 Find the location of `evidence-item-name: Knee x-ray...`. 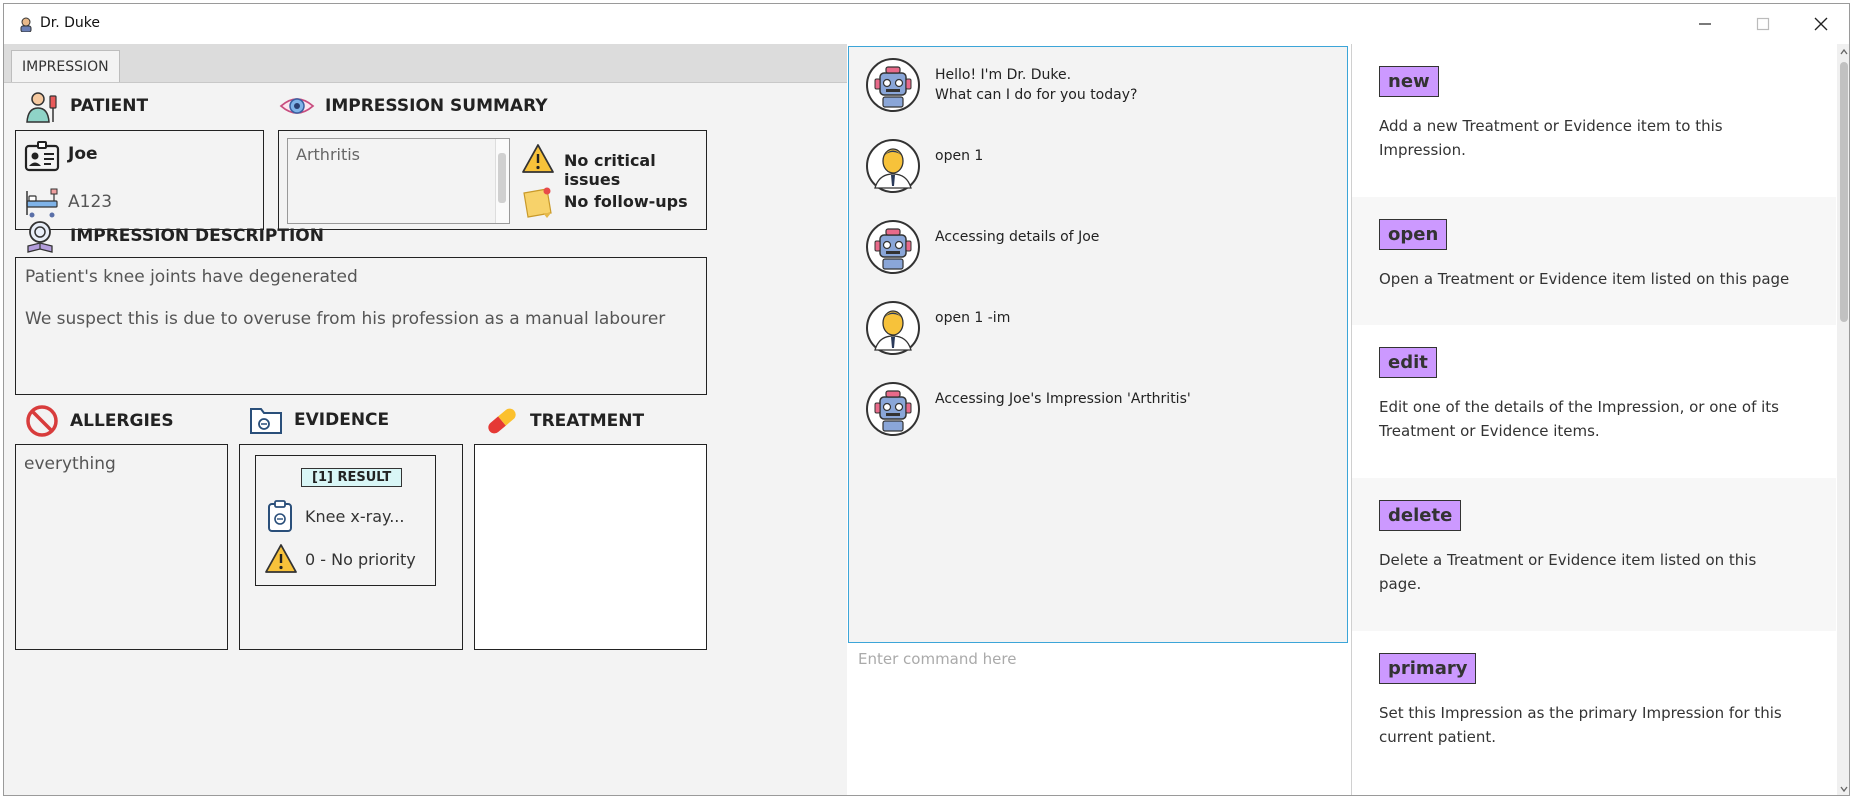

evidence-item-name: Knee x-ray... is located at coordinates (355, 516).